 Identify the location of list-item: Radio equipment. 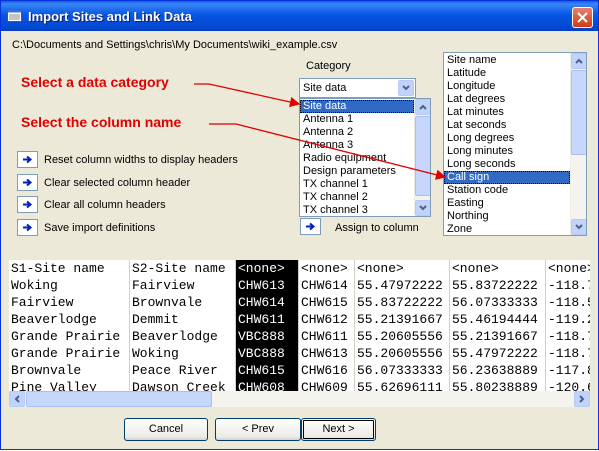
(357, 158).